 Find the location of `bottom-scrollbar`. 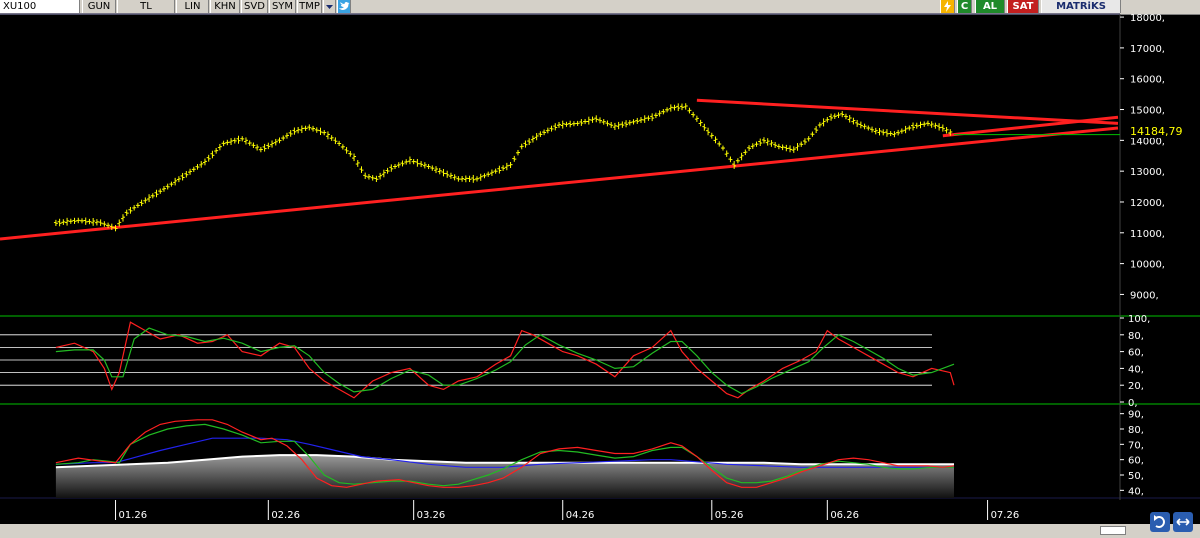

bottom-scrollbar is located at coordinates (600, 525).